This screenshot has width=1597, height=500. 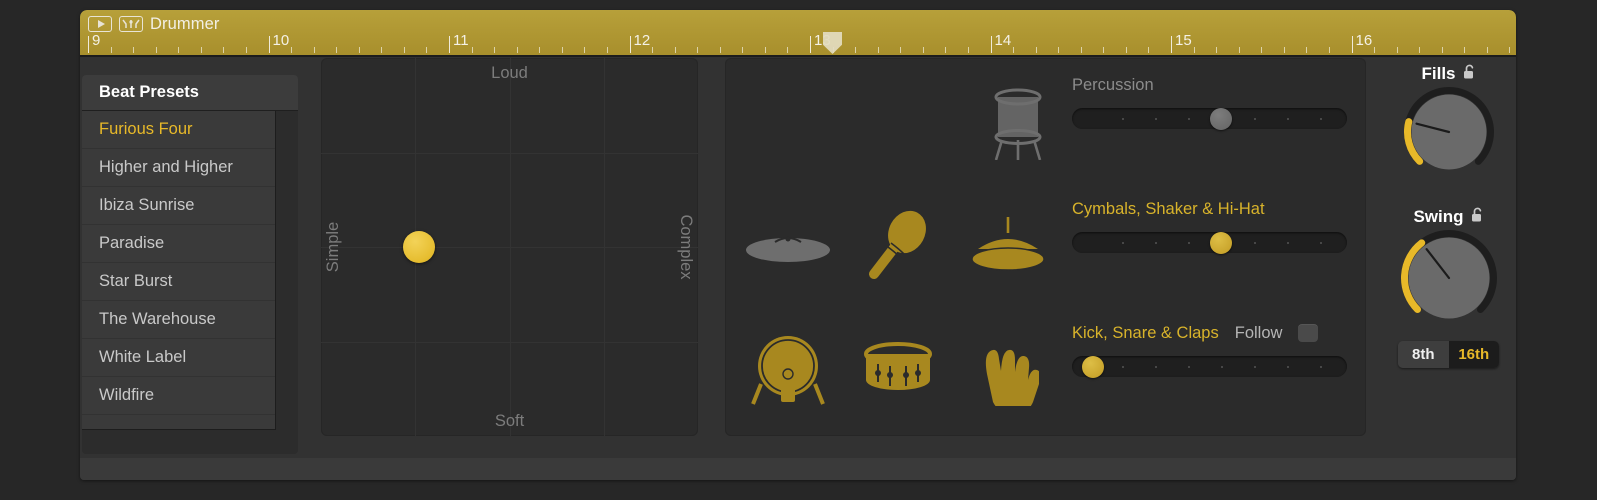 I want to click on preset-list-item: Furious Four, so click(x=178, y=130).